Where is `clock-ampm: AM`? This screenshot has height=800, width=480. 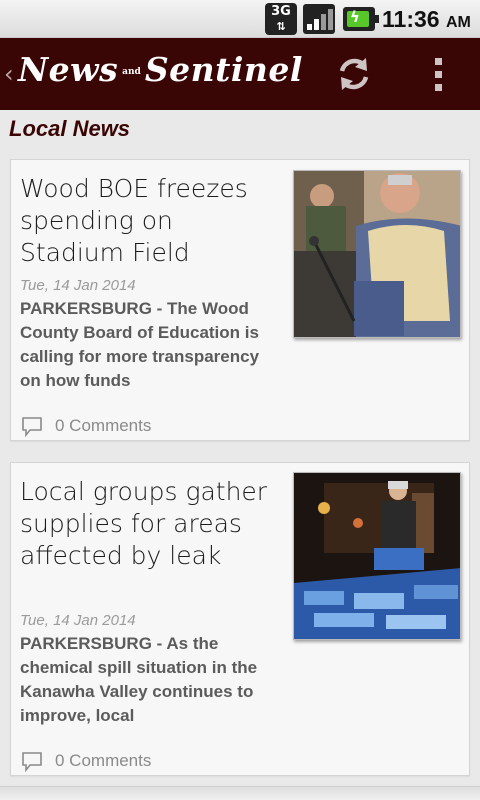
clock-ampm: AM is located at coordinates (458, 22).